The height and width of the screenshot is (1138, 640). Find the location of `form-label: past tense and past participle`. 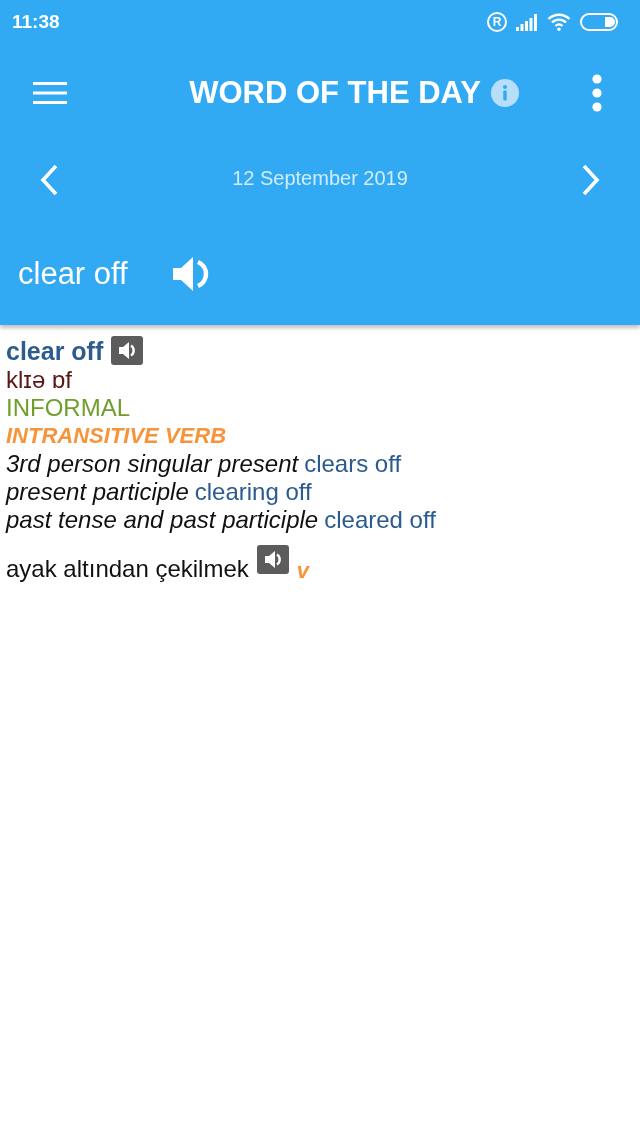

form-label: past tense and past participle is located at coordinates (162, 520).